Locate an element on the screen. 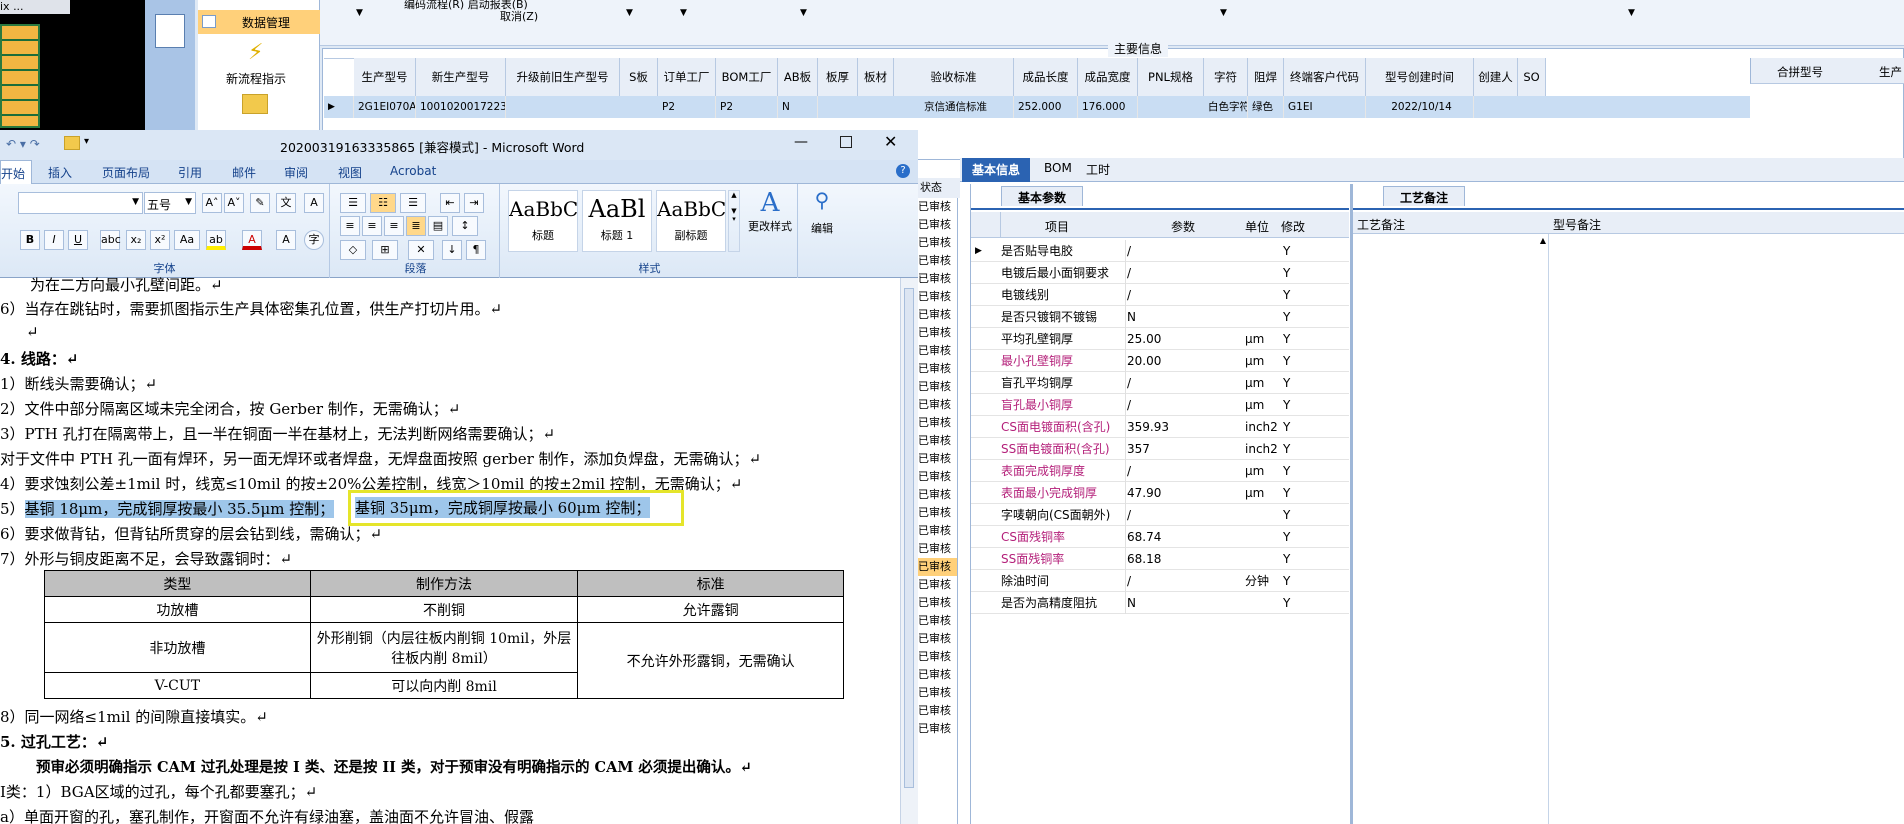 The image size is (1904, 824). param-row: 电镀后最小面铜要求 / Y is located at coordinates (1160, 273).